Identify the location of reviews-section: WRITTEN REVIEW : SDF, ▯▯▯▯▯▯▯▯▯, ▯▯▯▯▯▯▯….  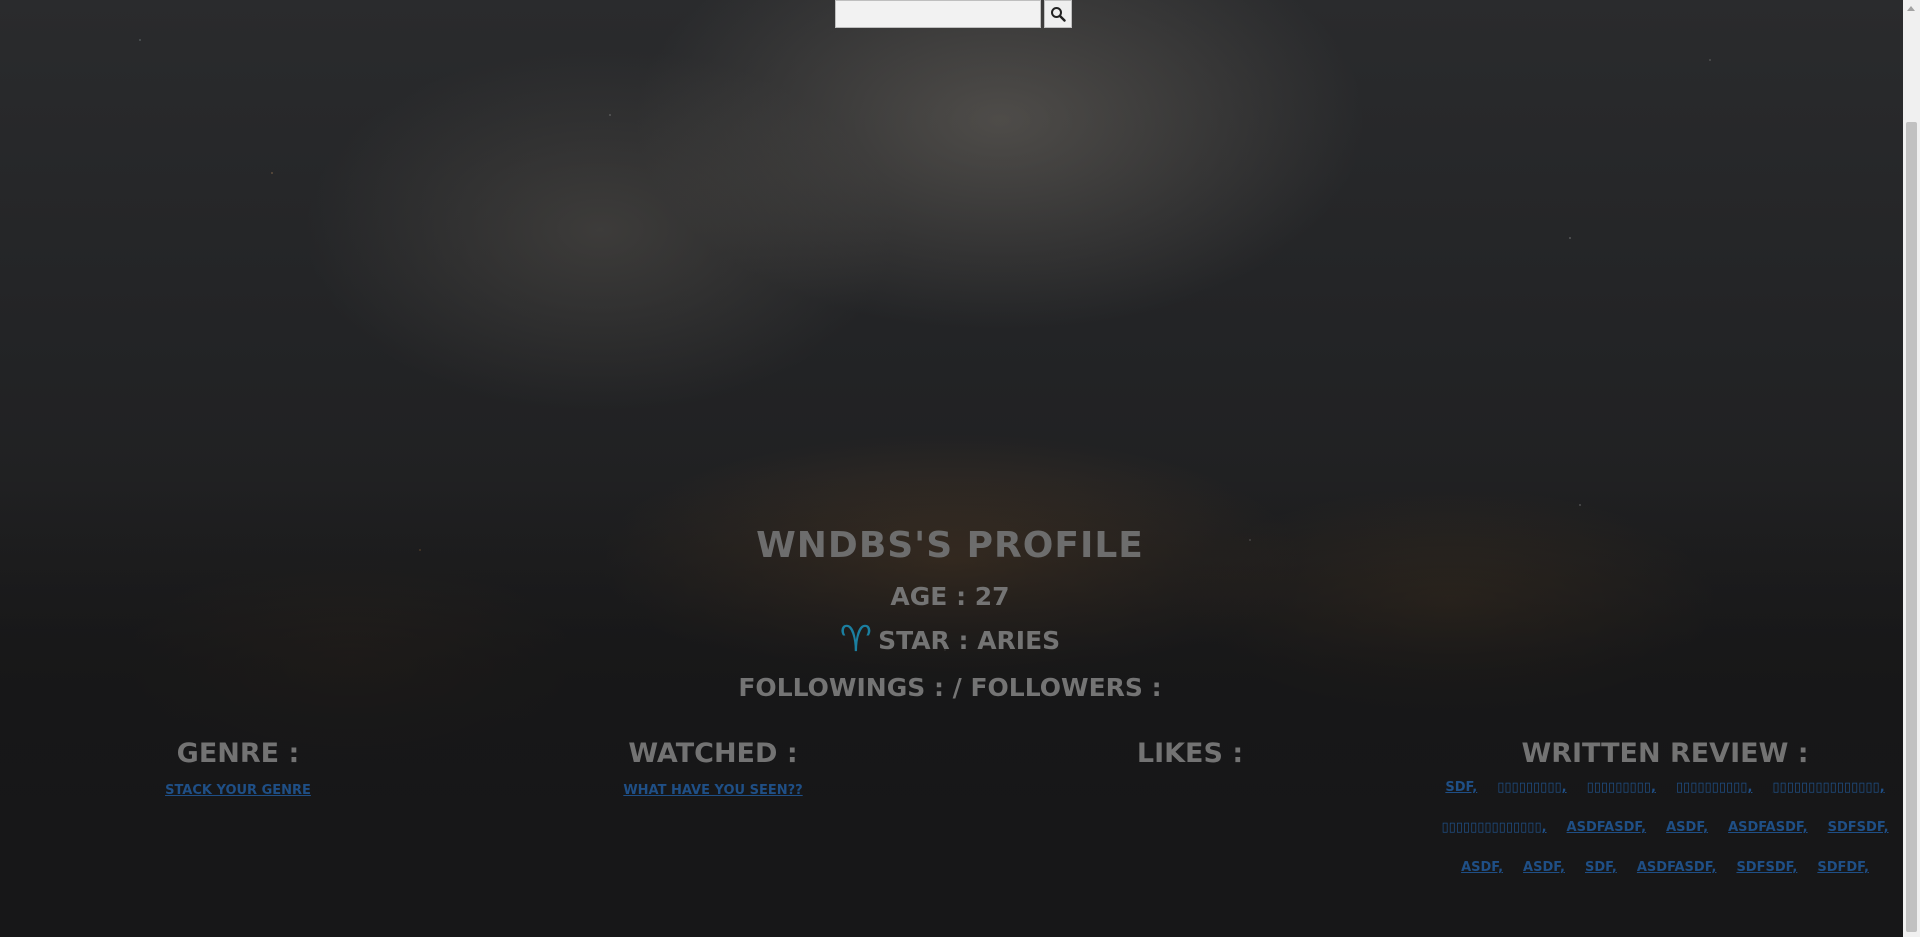
(1665, 807).